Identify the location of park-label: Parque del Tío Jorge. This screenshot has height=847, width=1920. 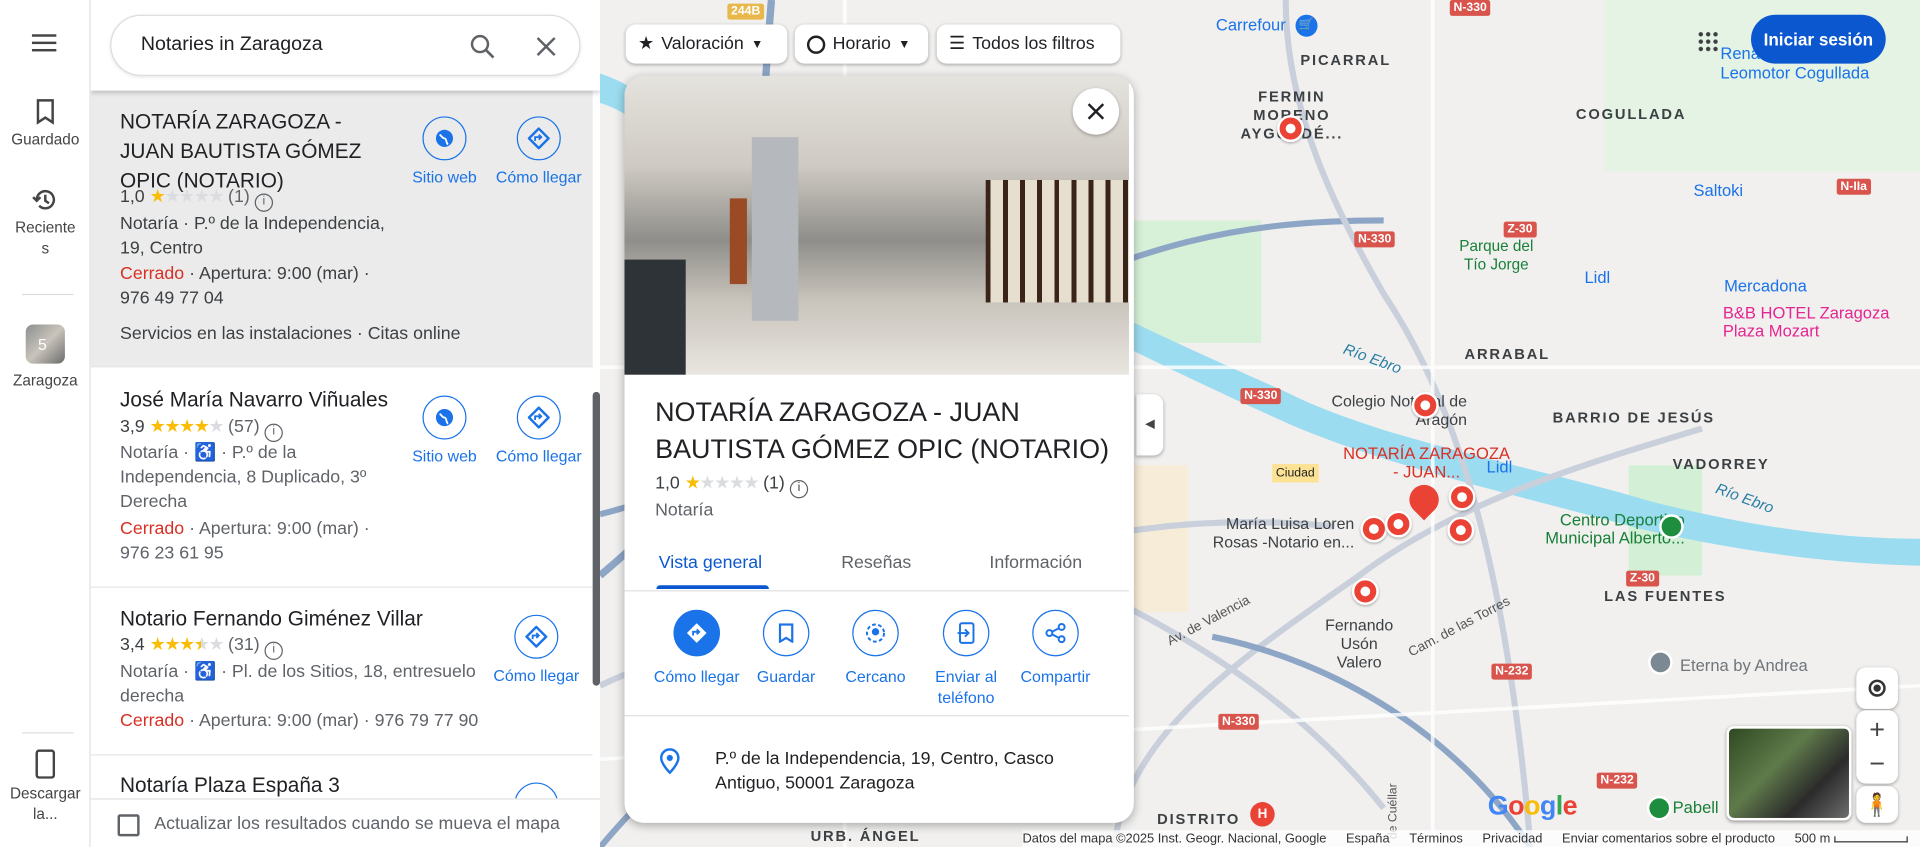
(1496, 256).